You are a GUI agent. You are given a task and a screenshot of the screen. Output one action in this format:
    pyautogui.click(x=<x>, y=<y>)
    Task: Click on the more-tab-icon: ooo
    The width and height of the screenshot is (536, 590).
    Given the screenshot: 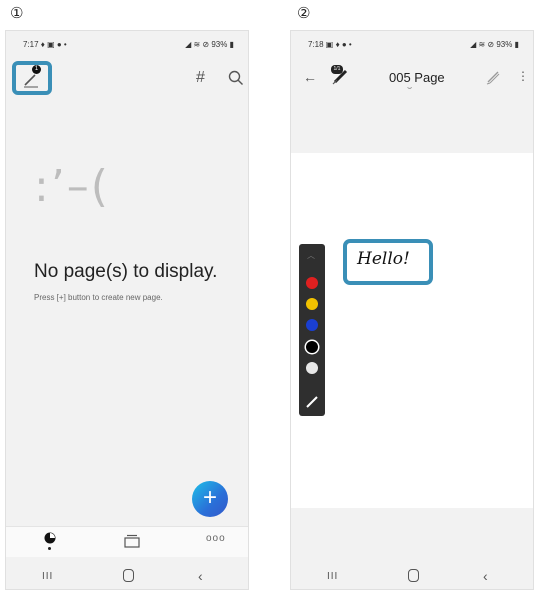 What is the action you would take?
    pyautogui.click(x=216, y=538)
    